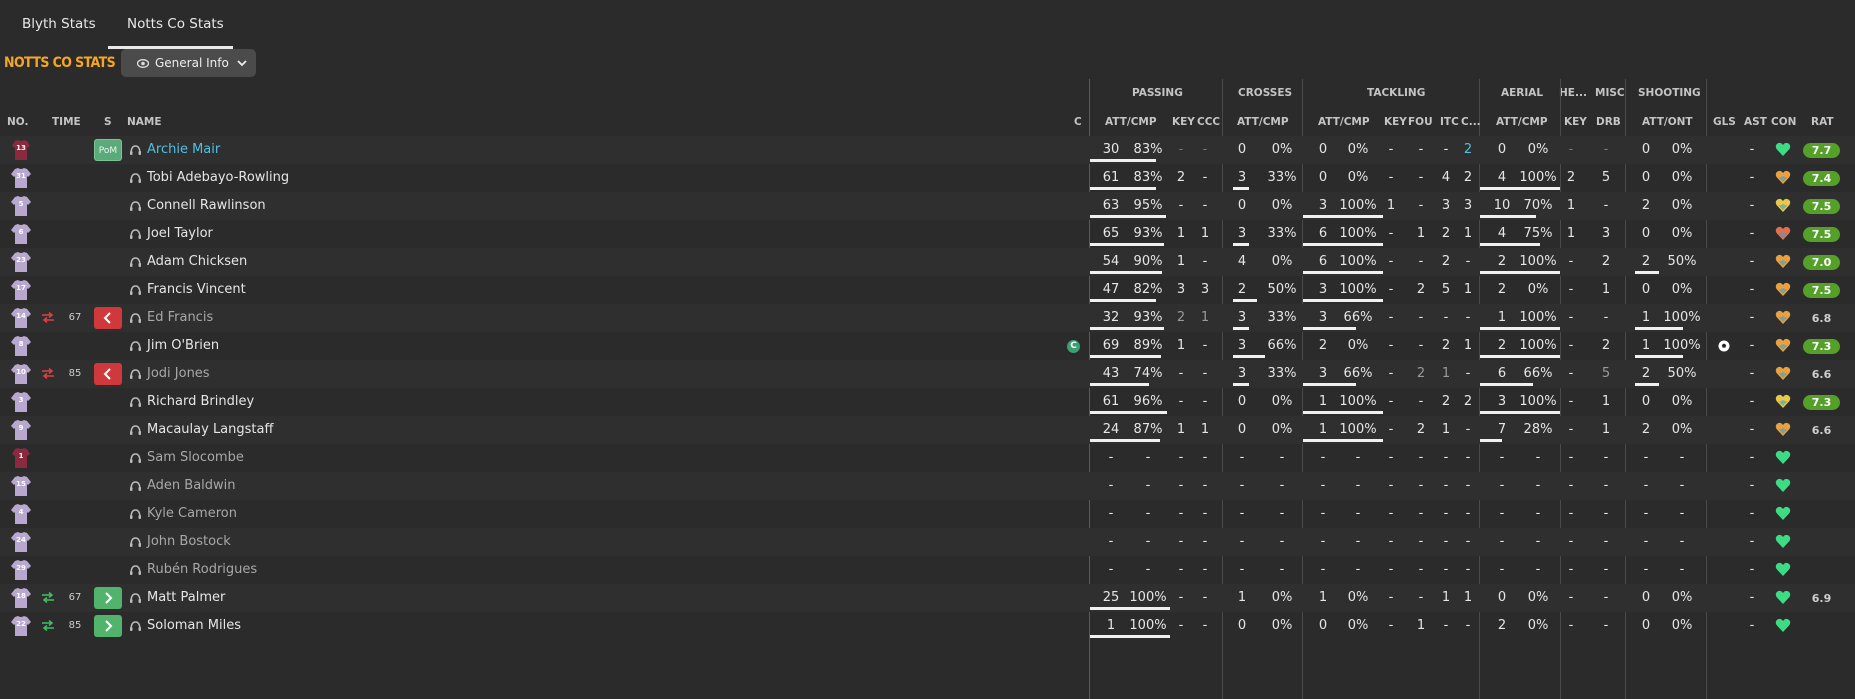 The image size is (1855, 699). Describe the element at coordinates (1420, 122) in the screenshot. I see `col-header-tack-fou: FOU` at that location.